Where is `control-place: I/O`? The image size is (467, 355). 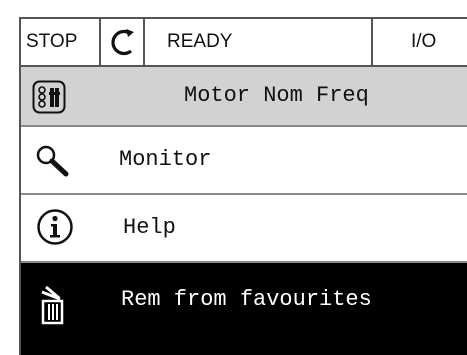 control-place: I/O is located at coordinates (424, 41).